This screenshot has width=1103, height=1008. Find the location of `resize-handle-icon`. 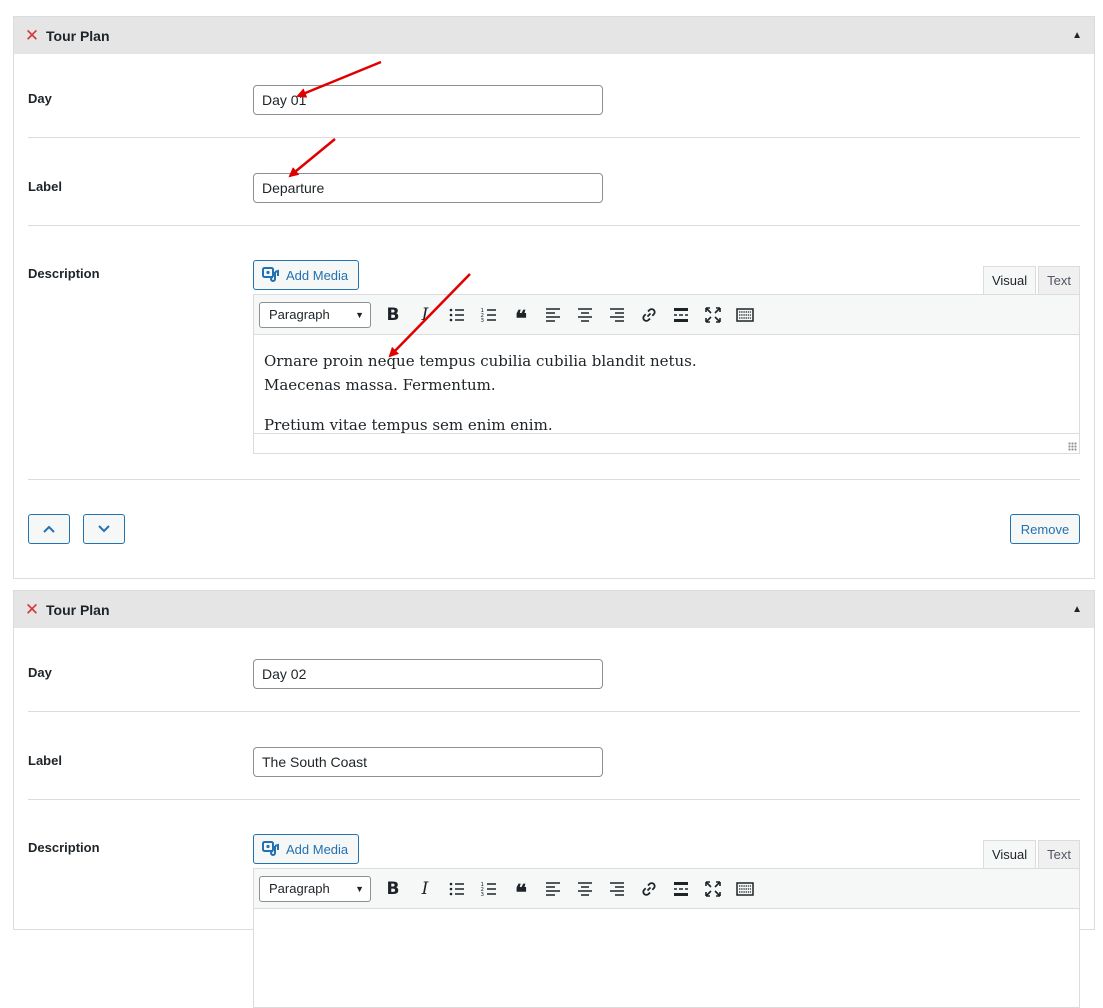

resize-handle-icon is located at coordinates (1072, 446).